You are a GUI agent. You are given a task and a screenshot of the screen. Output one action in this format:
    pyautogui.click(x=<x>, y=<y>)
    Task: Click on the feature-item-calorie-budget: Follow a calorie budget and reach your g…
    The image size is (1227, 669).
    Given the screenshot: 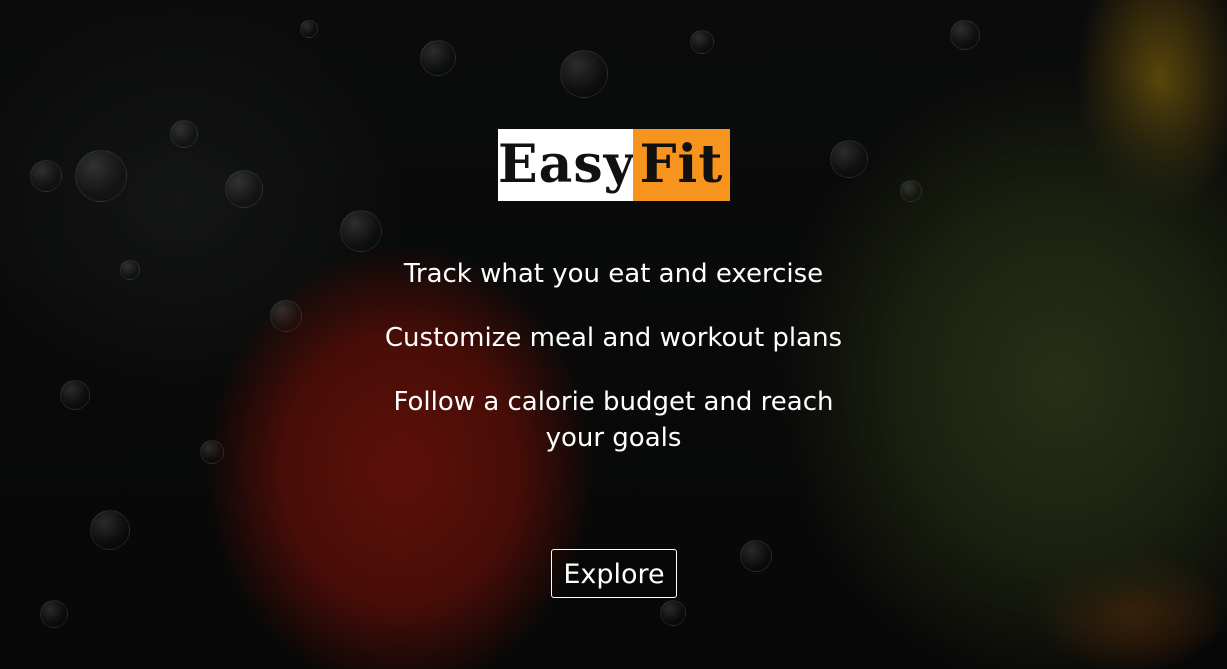 What is the action you would take?
    pyautogui.click(x=613, y=420)
    